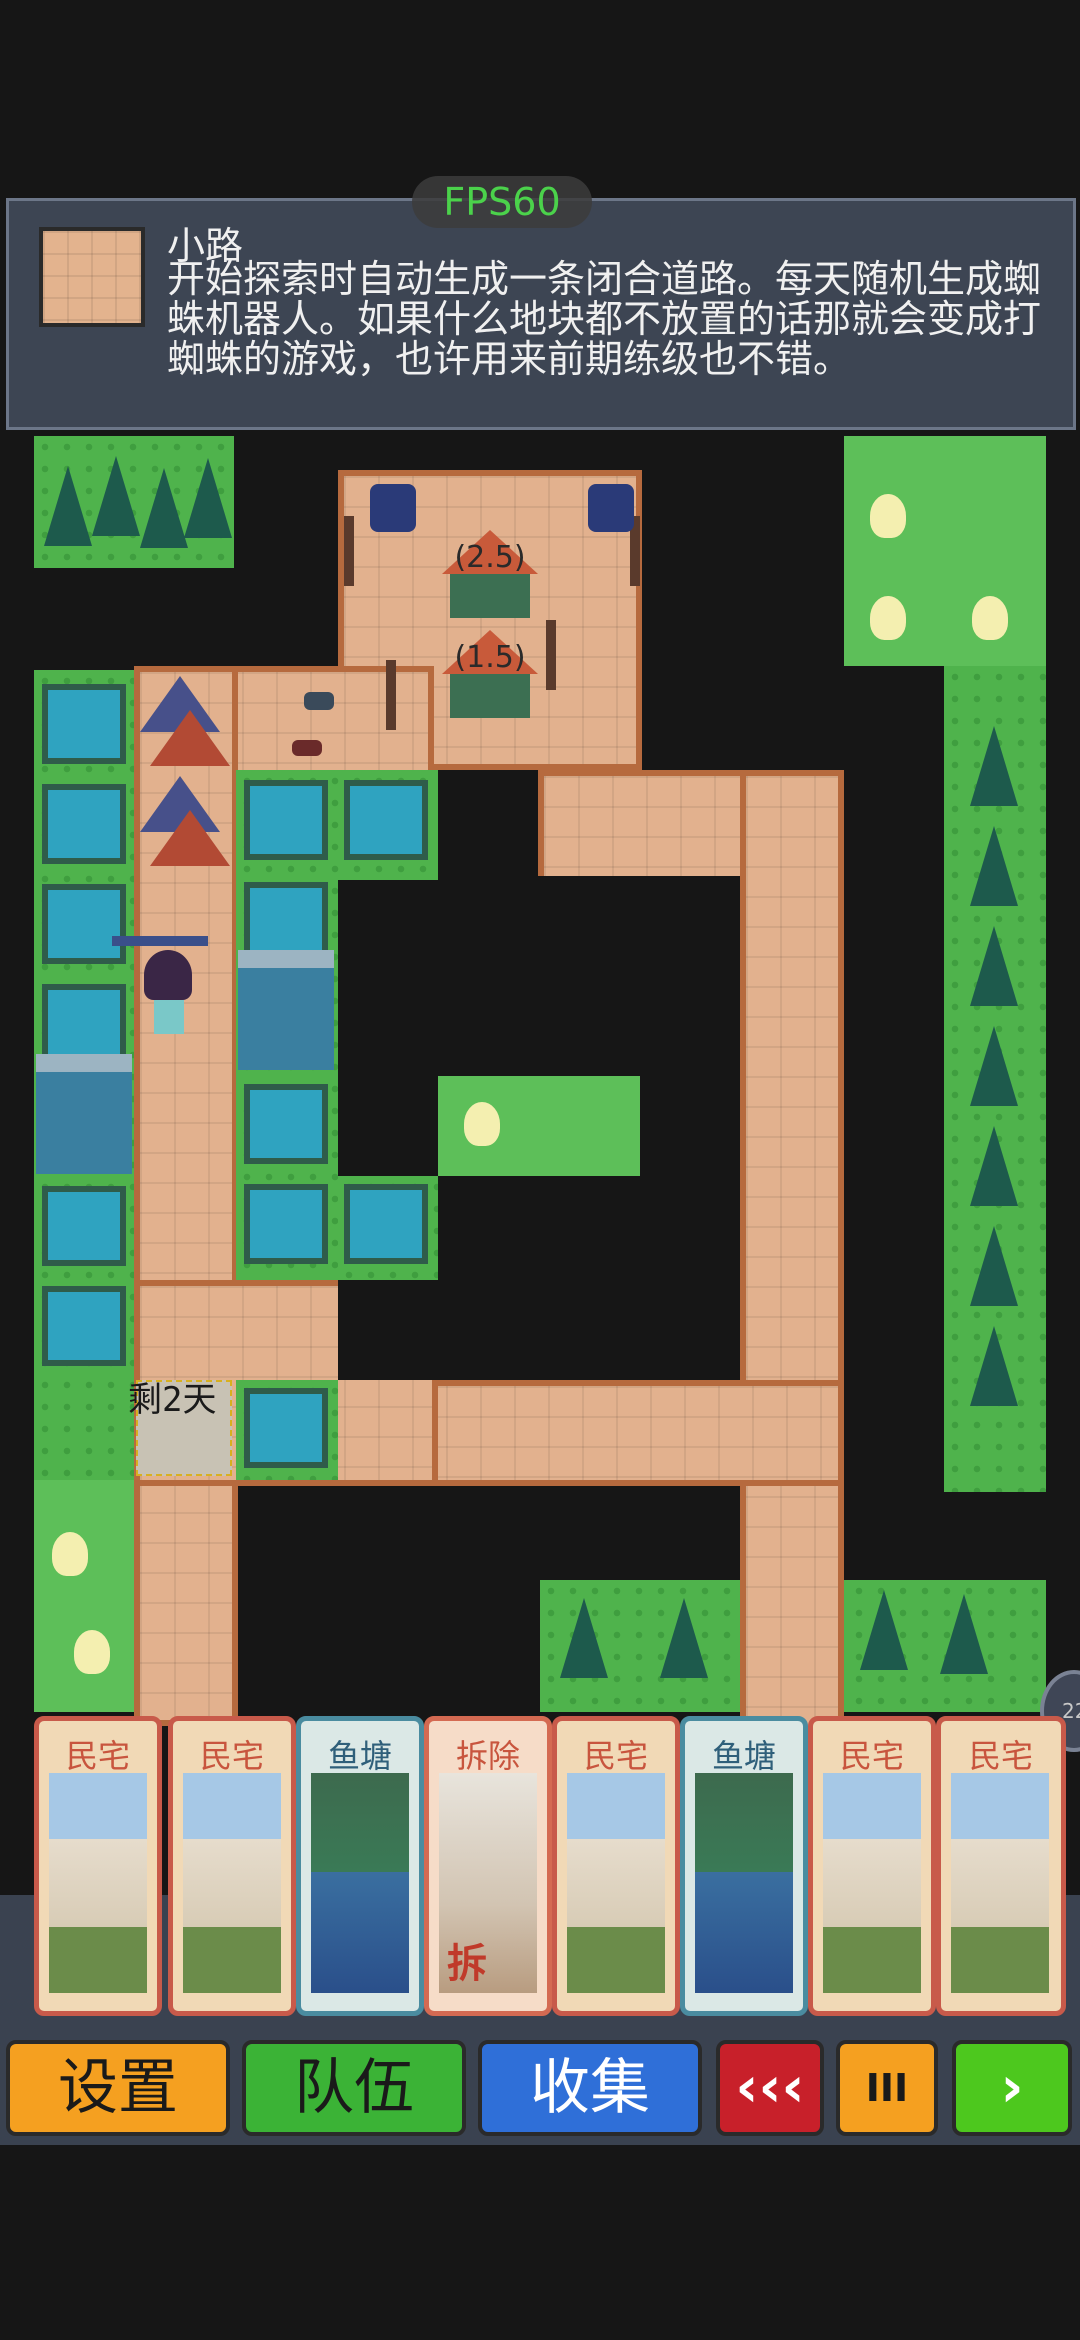 The width and height of the screenshot is (1080, 2340). I want to click on stairs-days-left: 剩2天, so click(172, 1400).